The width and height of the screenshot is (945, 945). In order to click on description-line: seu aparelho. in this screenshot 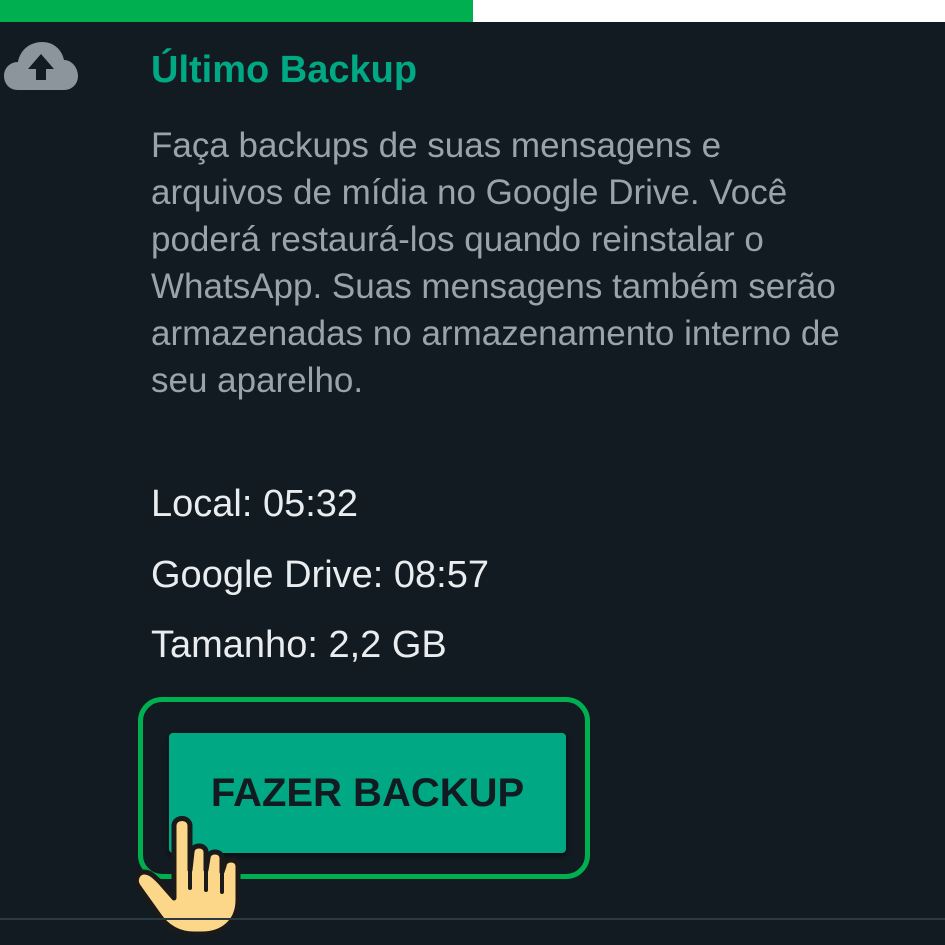, I will do `click(257, 380)`.